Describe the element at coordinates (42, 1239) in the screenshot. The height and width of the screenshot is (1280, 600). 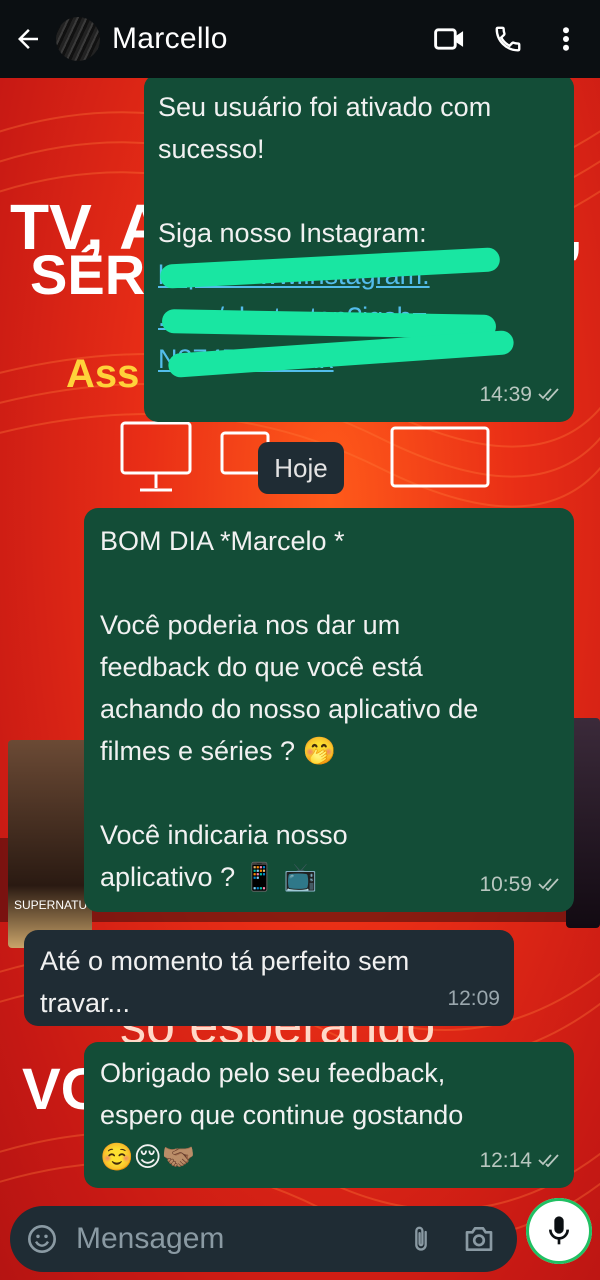
I see `emoji-icon` at that location.